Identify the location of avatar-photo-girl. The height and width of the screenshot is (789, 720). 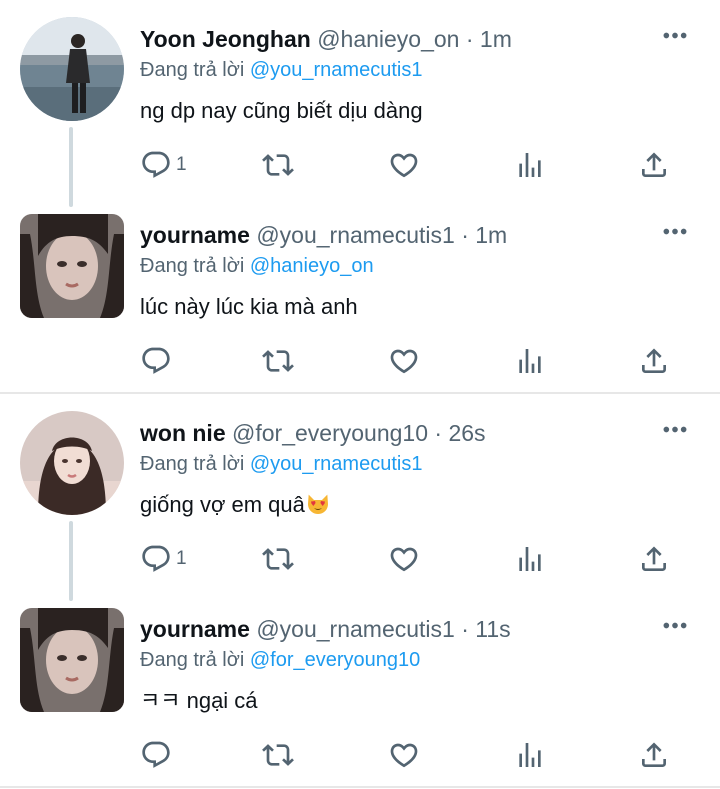
(72, 463).